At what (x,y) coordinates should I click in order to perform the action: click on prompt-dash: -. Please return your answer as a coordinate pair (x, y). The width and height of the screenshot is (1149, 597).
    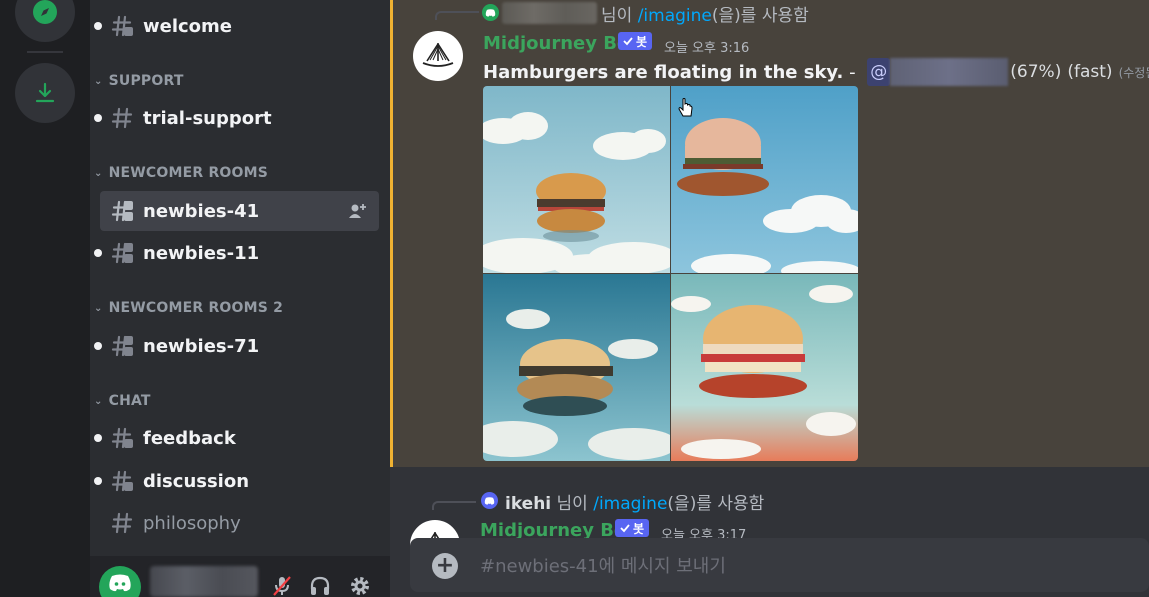
    Looking at the image, I should click on (852, 72).